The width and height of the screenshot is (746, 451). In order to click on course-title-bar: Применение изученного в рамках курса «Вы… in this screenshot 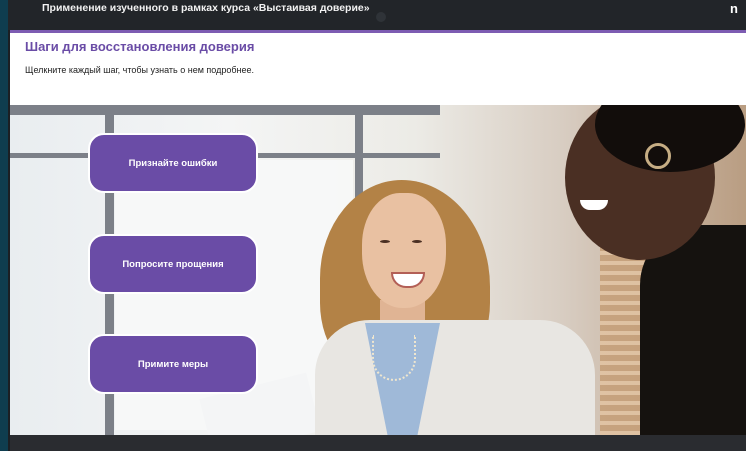, I will do `click(377, 15)`.